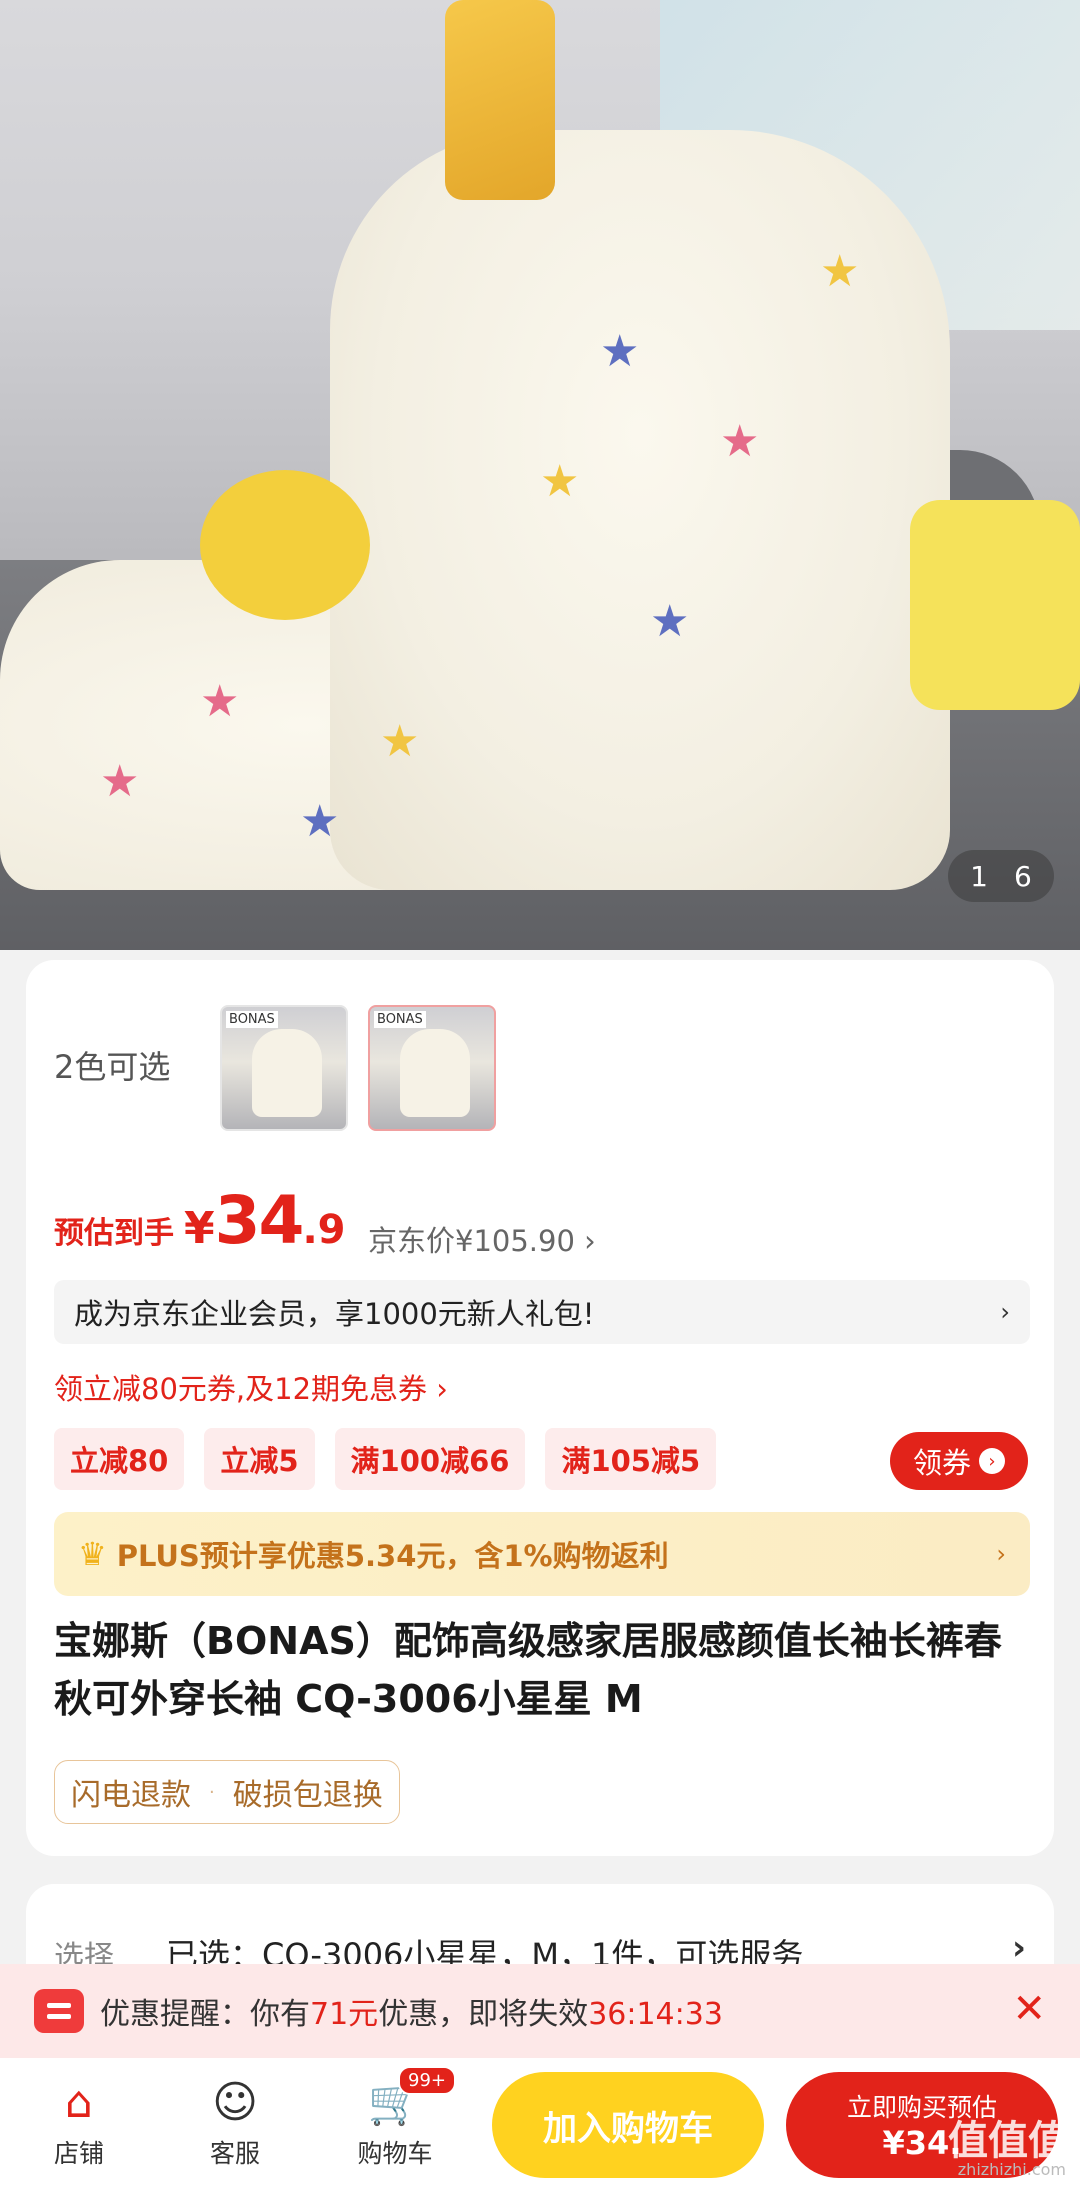  I want to click on promo-reminder-bar: 优惠提醒：你有71元优惠，即将失效36:14:33 ✕, so click(540, 2011).